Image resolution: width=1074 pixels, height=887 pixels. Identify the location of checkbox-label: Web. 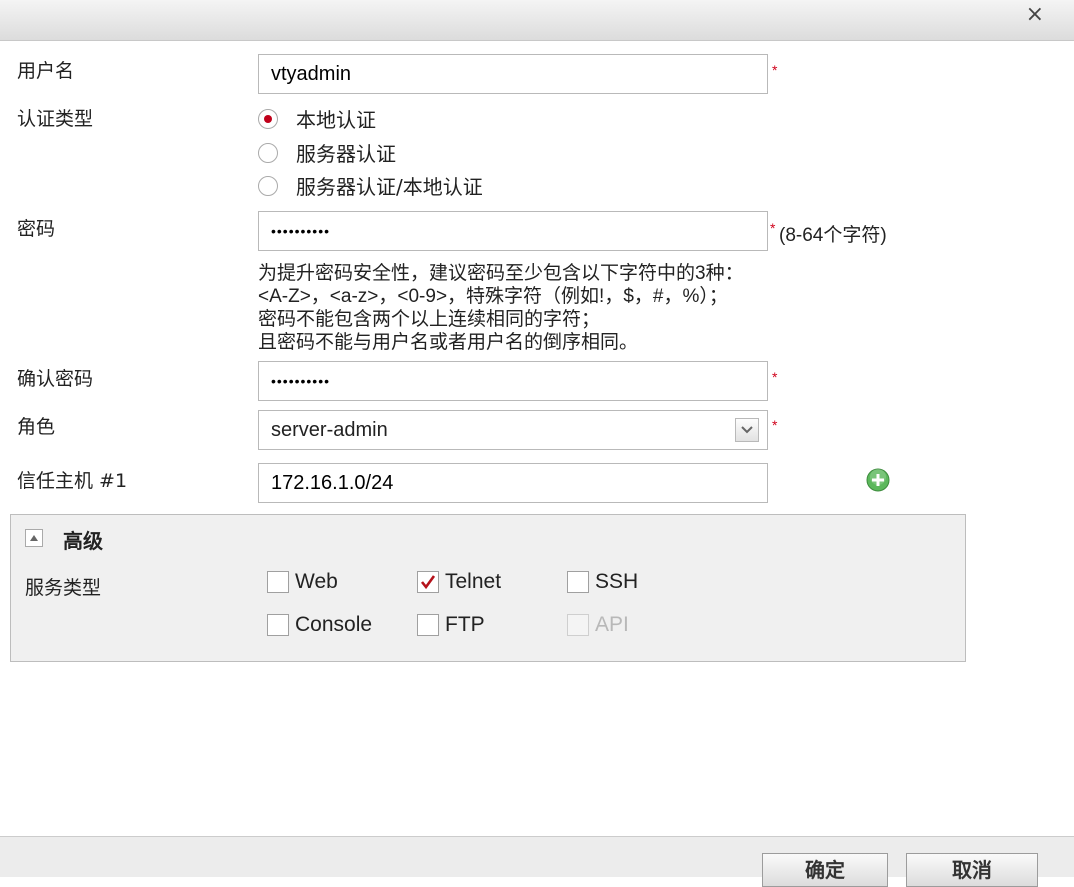
(316, 581).